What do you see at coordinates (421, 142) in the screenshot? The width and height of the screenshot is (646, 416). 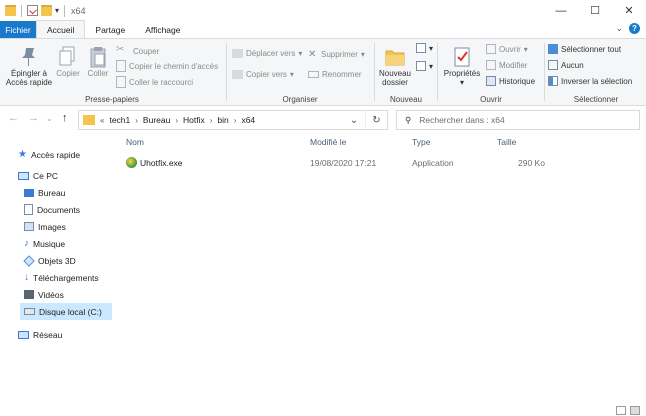 I see `column-header-type: Type` at bounding box center [421, 142].